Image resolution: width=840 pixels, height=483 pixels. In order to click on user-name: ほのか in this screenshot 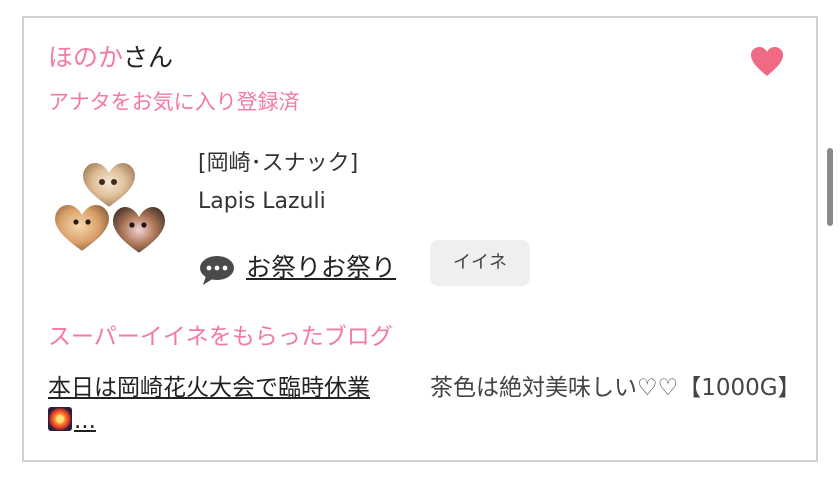, I will do `click(85, 57)`.